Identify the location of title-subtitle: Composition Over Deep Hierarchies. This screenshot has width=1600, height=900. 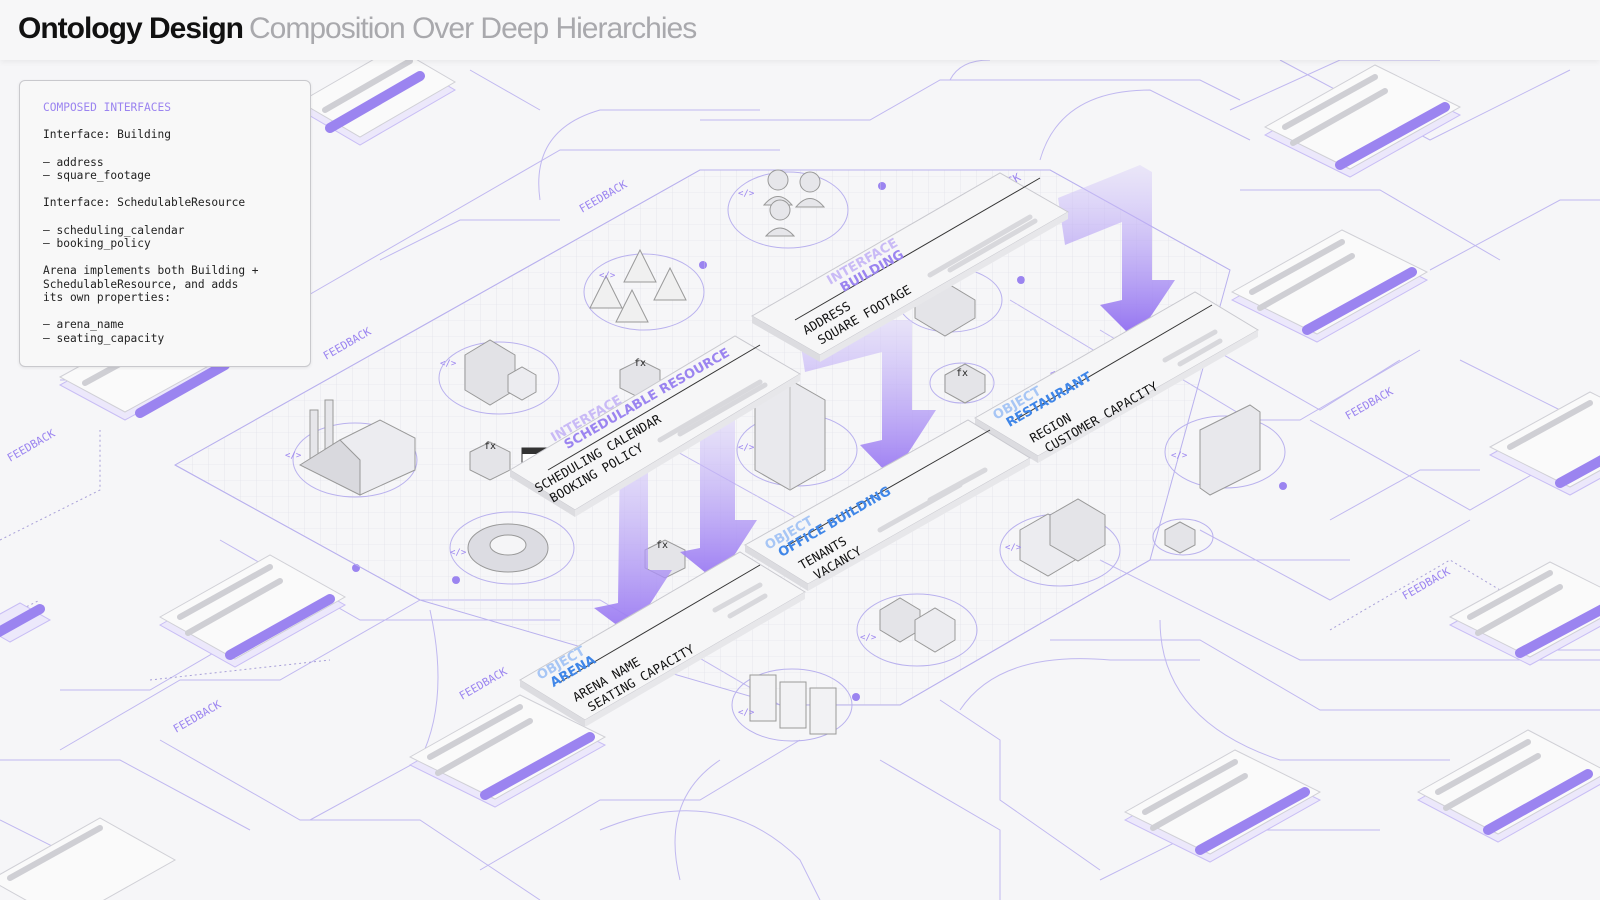
(473, 28).